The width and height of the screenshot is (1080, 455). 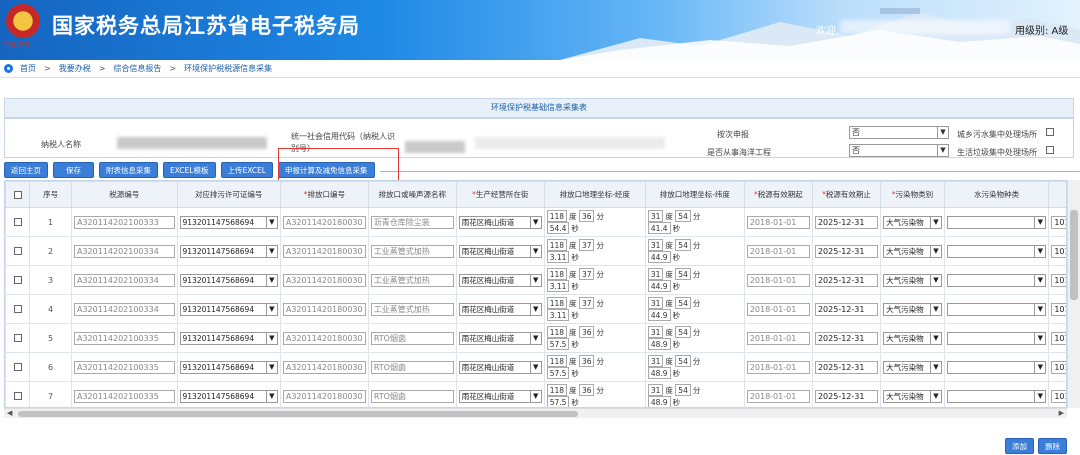 I want to click on pollutant-name-input: 101211124|苯并, so click(x=1058, y=367).